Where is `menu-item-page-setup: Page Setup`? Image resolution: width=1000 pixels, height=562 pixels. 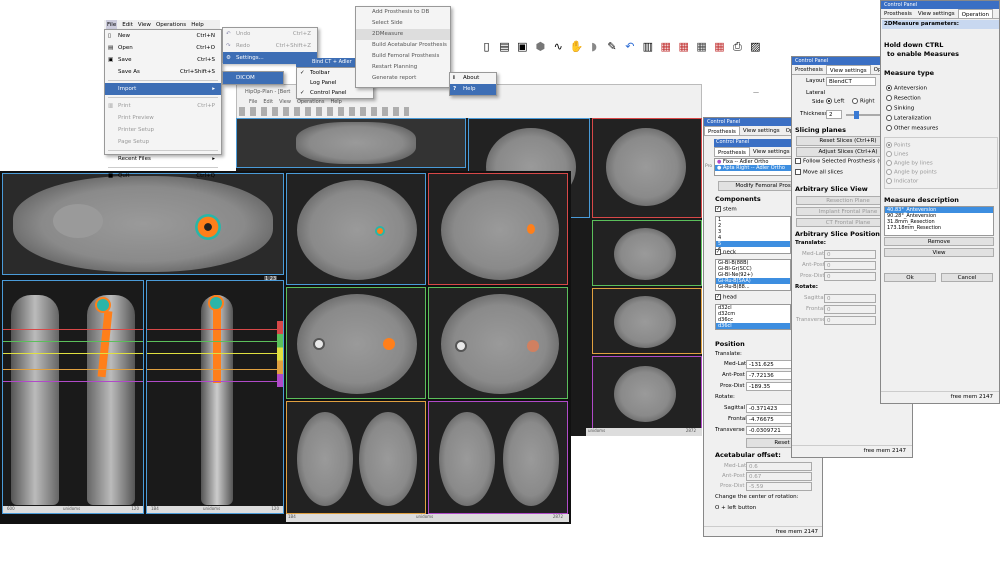 menu-item-page-setup: Page Setup is located at coordinates (163, 142).